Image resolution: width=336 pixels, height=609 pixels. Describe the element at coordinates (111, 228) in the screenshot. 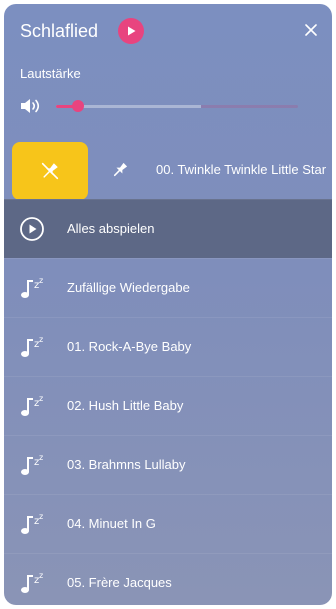

I see `list-item-label: Alles abspielen` at that location.